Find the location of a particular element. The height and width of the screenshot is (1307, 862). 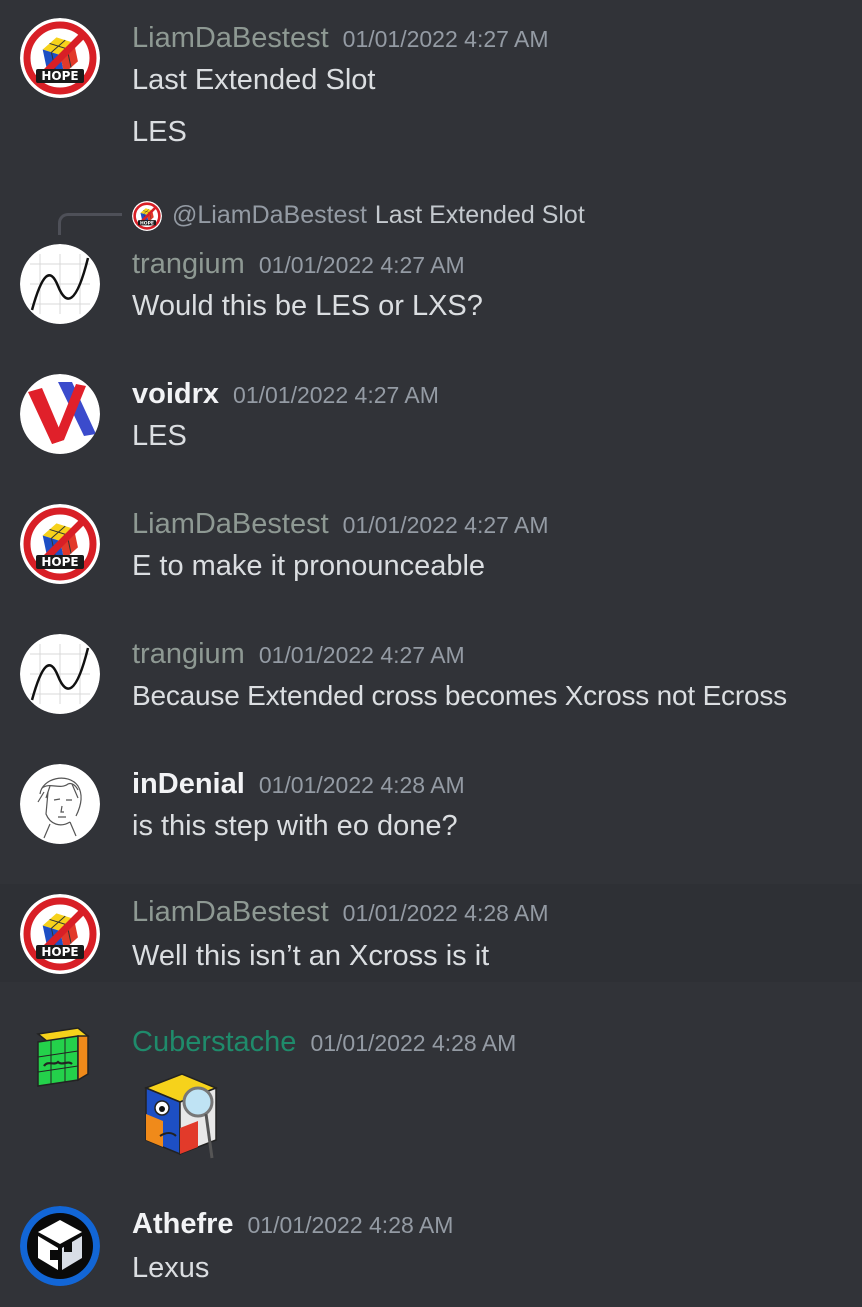

message-group: Cuberstache 01/01/2022 4:28 AM is located at coordinates (431, 1093).